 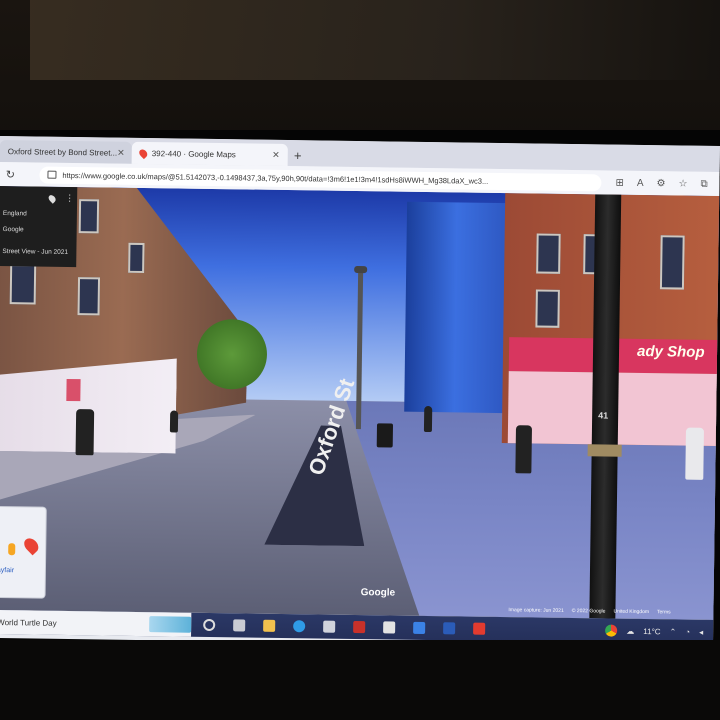 I want to click on shop-sign: ady Shop, so click(x=670, y=351).